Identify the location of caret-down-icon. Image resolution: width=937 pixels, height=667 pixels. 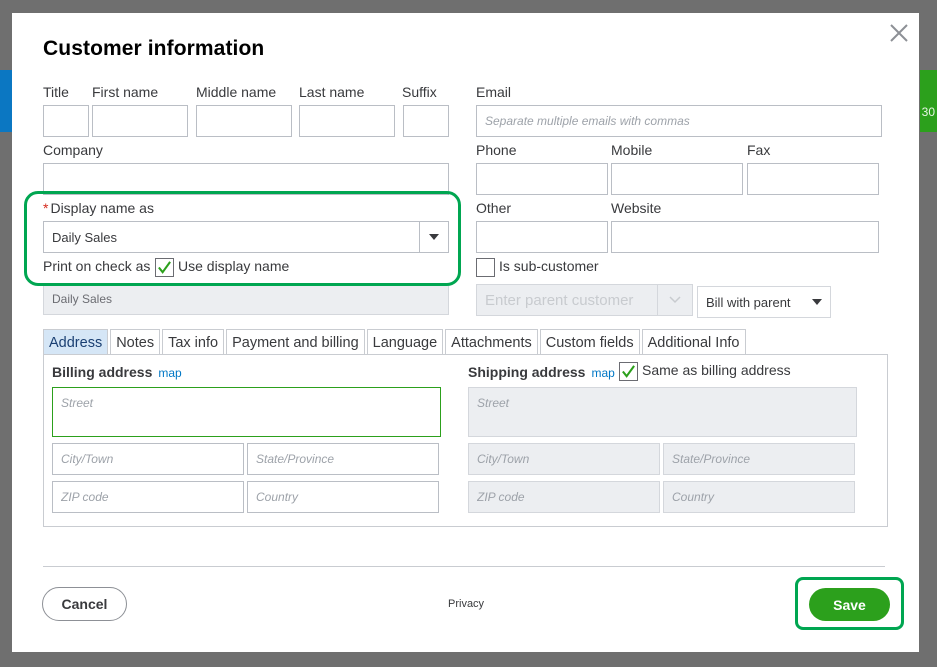
(817, 302).